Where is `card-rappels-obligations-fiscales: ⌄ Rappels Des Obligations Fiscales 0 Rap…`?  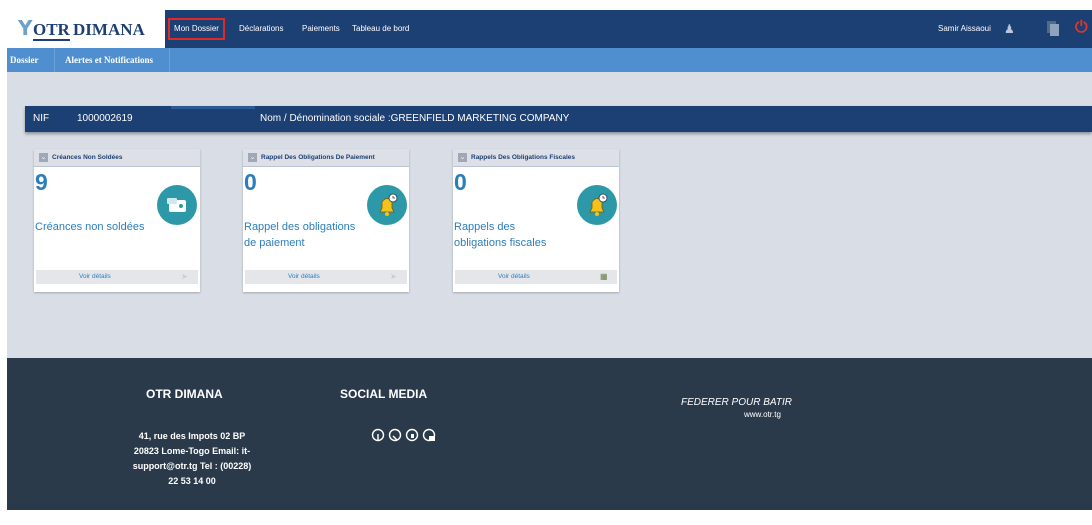 card-rappels-obligations-fiscales: ⌄ Rappels Des Obligations Fiscales 0 Rap… is located at coordinates (536, 220).